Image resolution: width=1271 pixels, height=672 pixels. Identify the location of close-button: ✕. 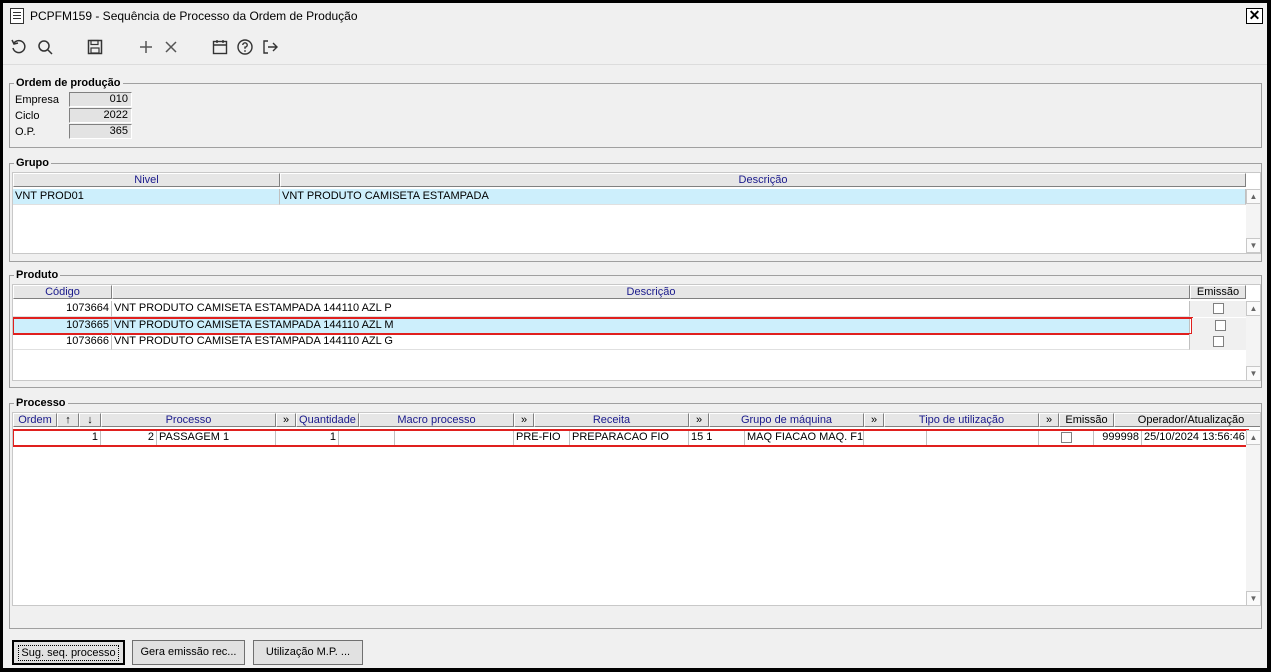
(1254, 16).